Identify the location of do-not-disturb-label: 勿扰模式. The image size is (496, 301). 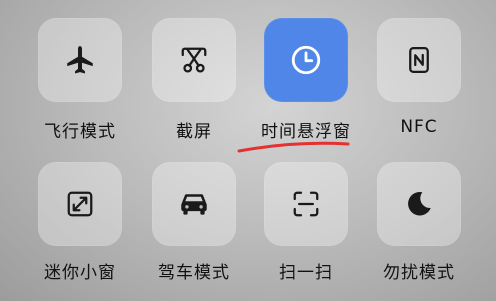
(419, 273).